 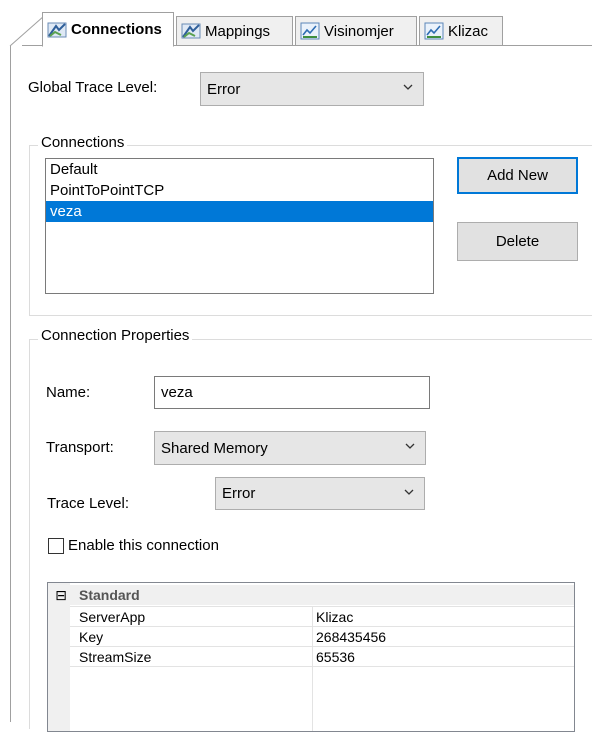 What do you see at coordinates (517, 175) in the screenshot?
I see `add-new-button: Add New` at bounding box center [517, 175].